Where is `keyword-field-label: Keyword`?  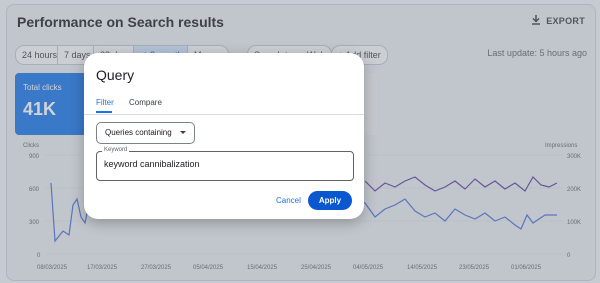 keyword-field-label: Keyword is located at coordinates (116, 150).